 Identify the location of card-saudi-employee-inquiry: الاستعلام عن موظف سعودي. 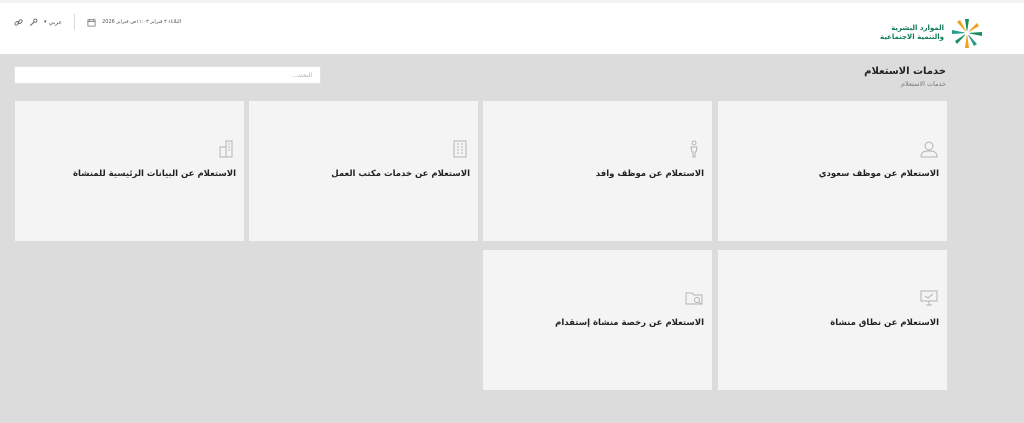
(832, 171).